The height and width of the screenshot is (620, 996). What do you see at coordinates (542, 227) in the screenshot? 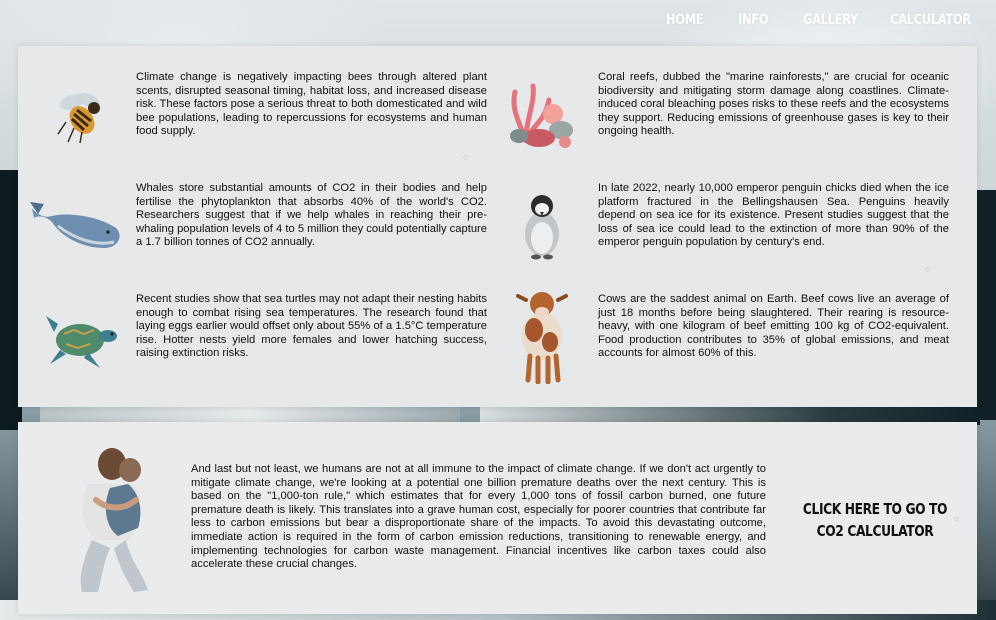
I see `penguin-icon` at bounding box center [542, 227].